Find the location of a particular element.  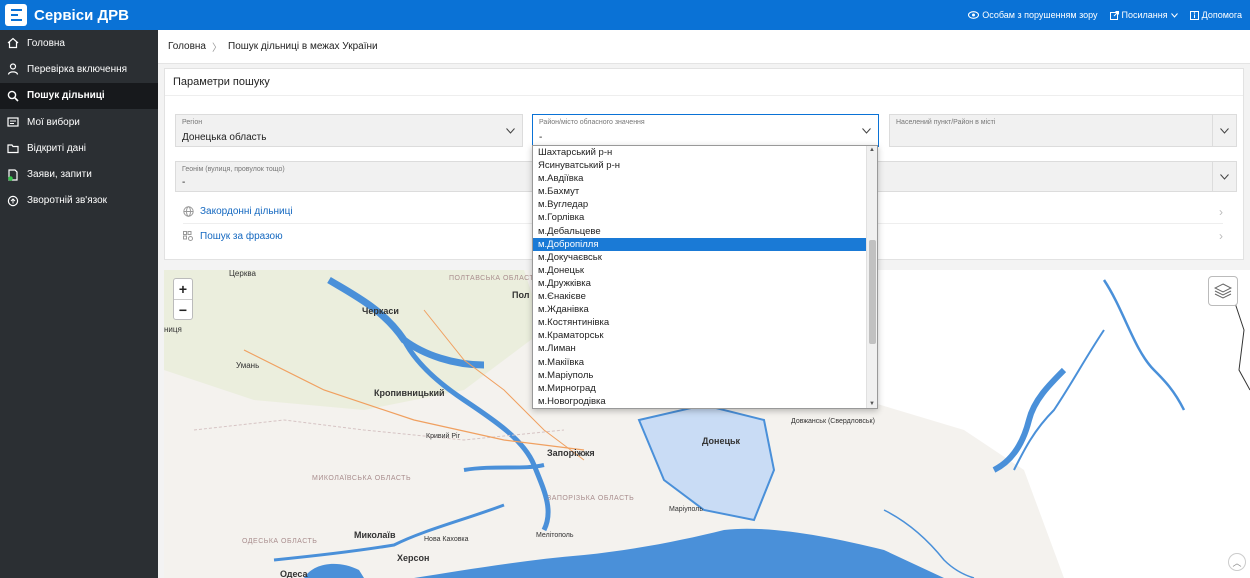

zoom-control: + − is located at coordinates (183, 299).